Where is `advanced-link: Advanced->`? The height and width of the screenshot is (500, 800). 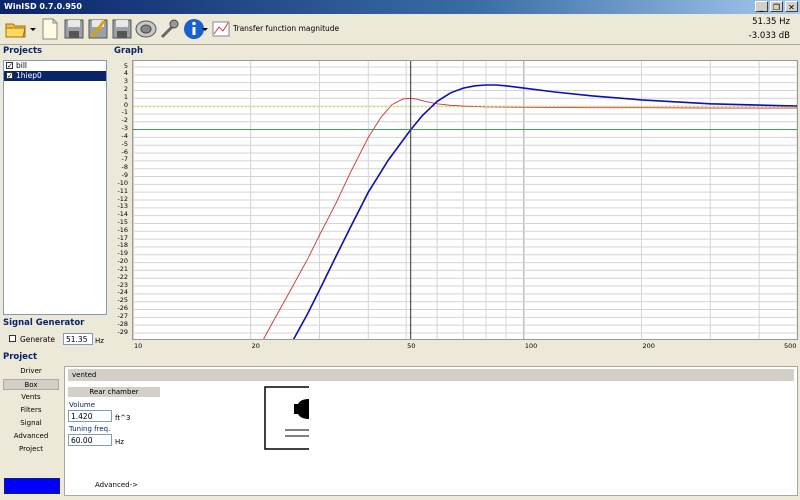
advanced-link: Advanced-> is located at coordinates (116, 485).